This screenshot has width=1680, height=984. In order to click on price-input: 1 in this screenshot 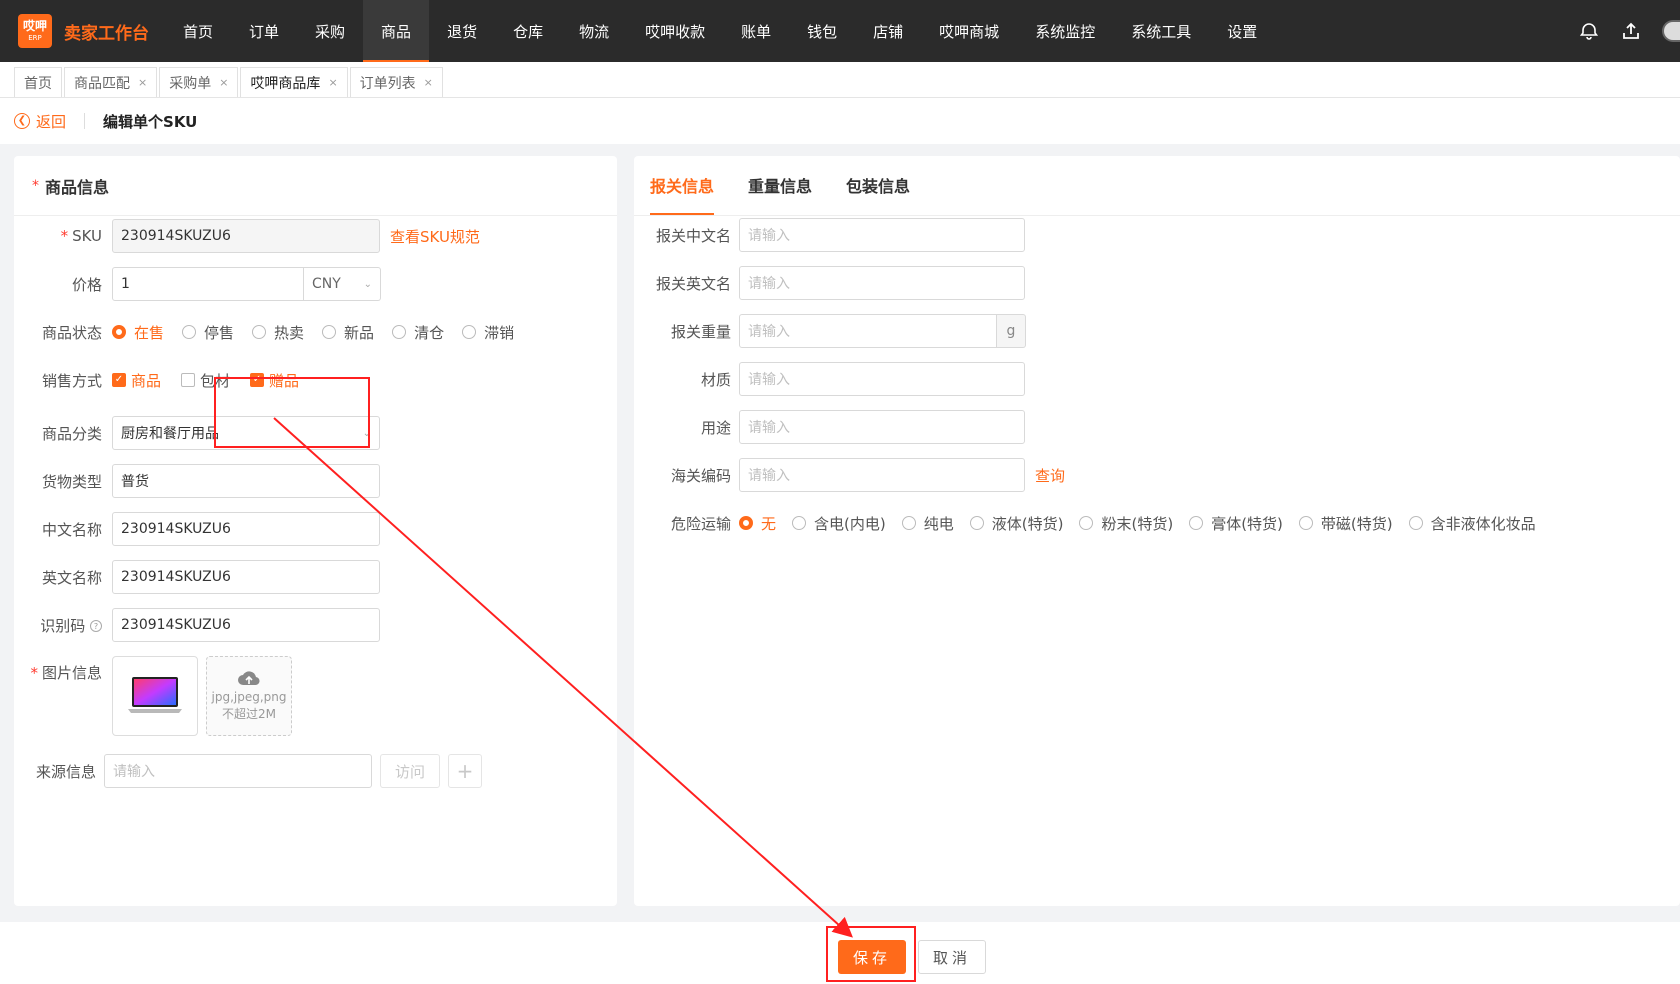, I will do `click(208, 284)`.